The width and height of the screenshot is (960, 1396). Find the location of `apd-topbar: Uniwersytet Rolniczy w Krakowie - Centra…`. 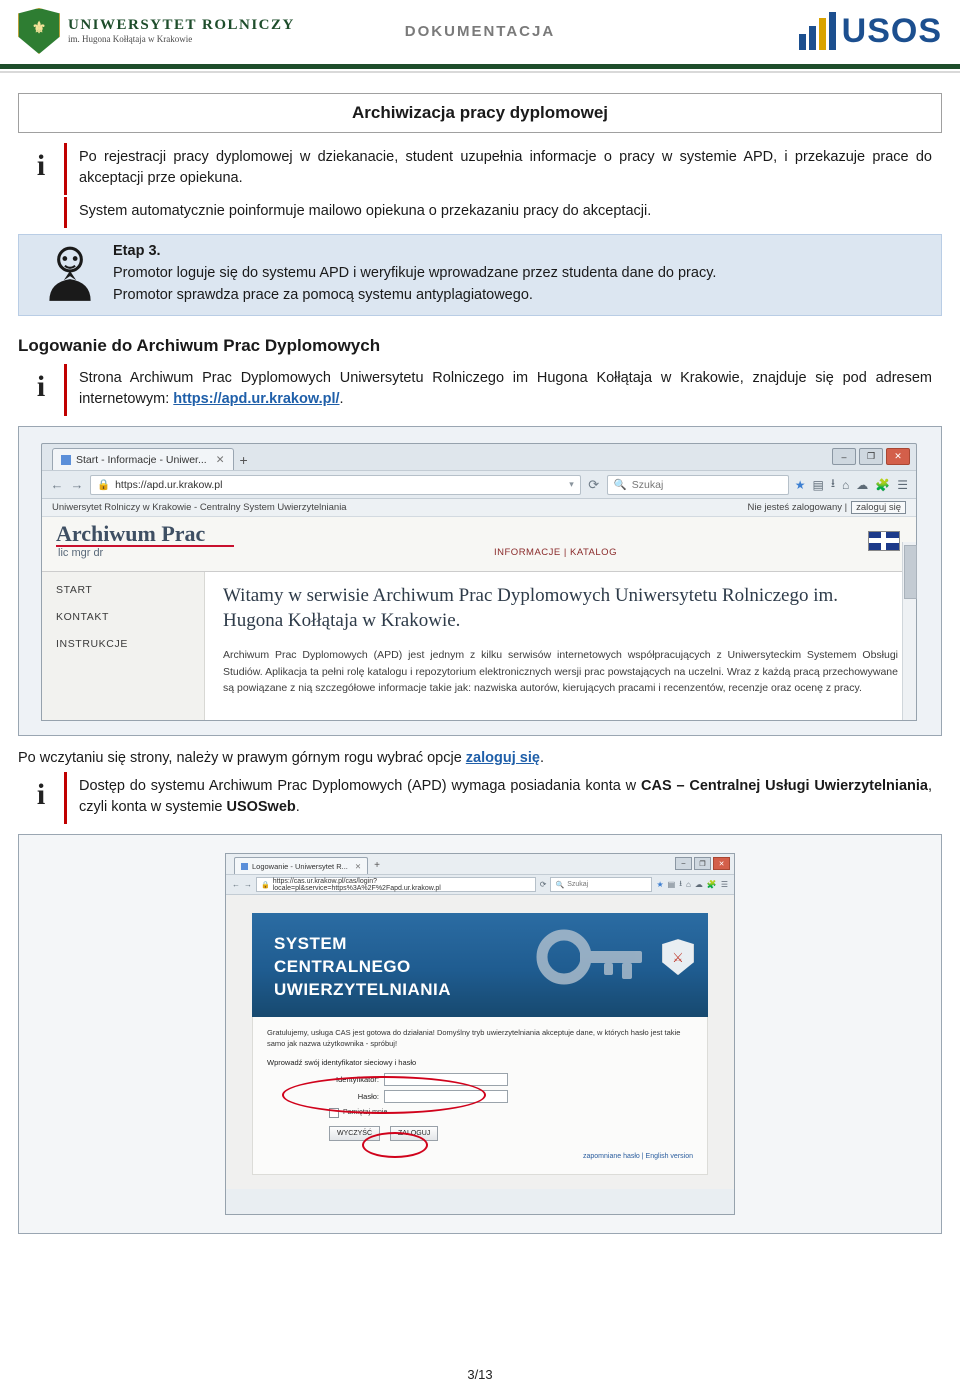

apd-topbar: Uniwersytet Rolniczy w Krakowie - Centra… is located at coordinates (479, 508).